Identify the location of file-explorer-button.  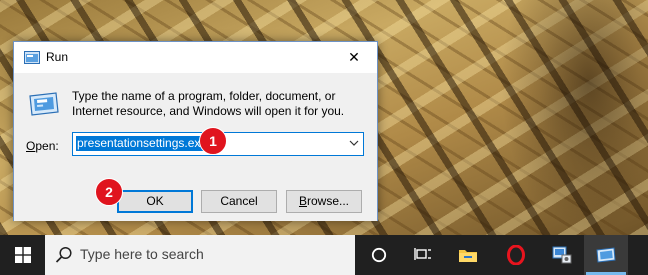
(468, 255).